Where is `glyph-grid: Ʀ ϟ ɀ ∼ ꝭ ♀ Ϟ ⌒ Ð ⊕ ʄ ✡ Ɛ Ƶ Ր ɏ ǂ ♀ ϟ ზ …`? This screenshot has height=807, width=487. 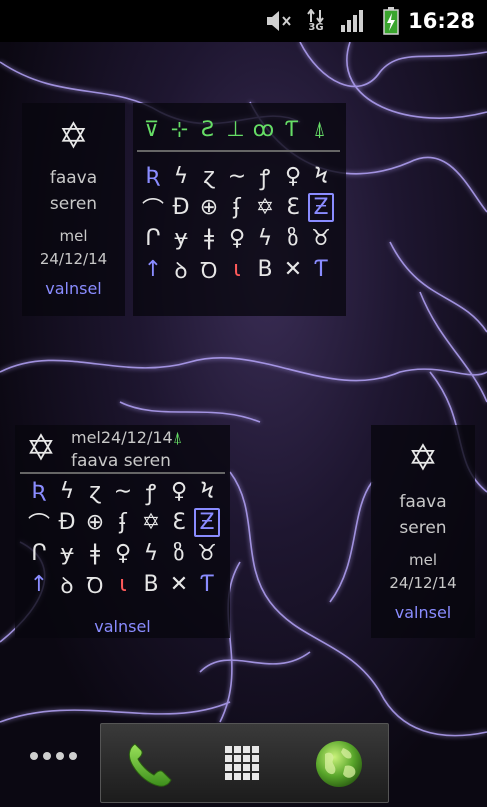
glyph-grid: Ʀ ϟ ɀ ∼ ꝭ ♀ Ϟ ⌒ Ð ⊕ ʄ ✡ Ɛ Ƶ Ր ɏ ǂ ♀ ϟ ზ … is located at coordinates (237, 223).